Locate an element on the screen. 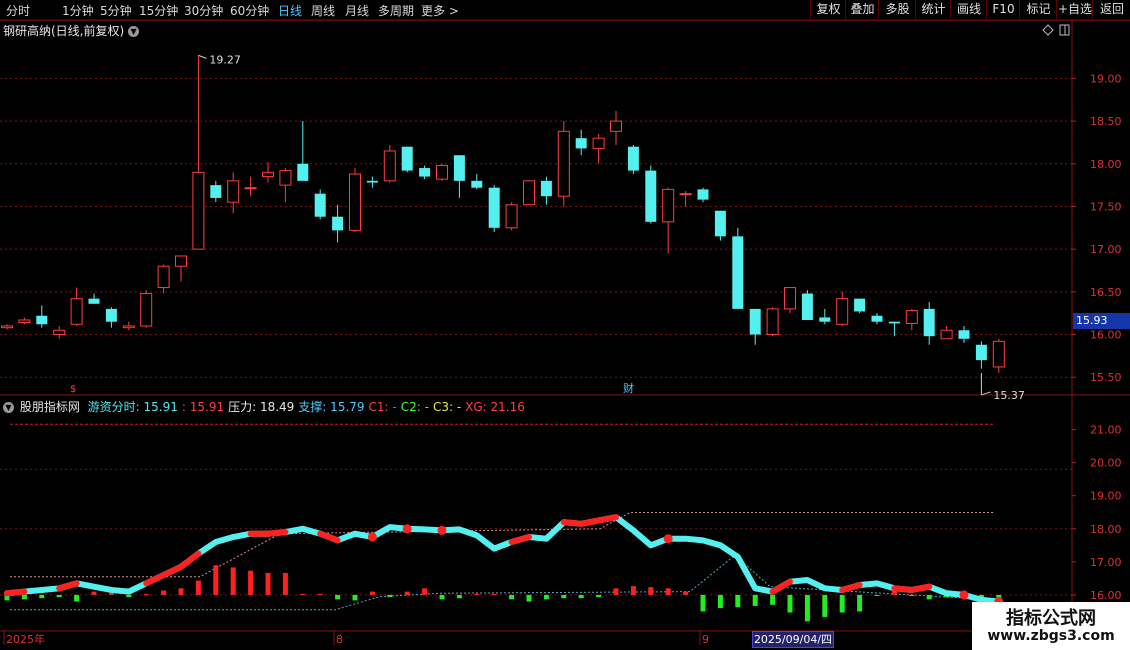  date-tick-label: 9 is located at coordinates (705, 639).